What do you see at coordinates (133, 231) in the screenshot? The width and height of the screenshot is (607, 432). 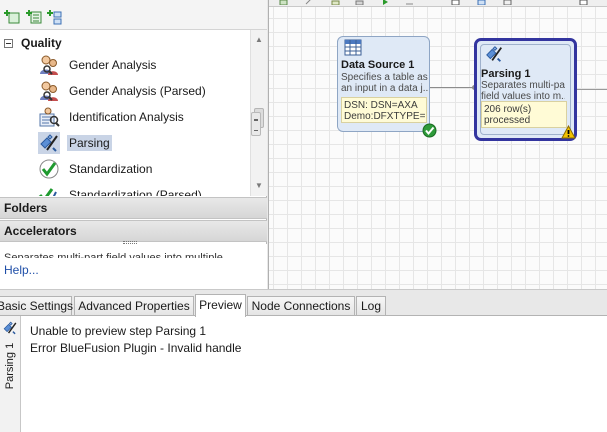 I see `accelerators-section-header: Accelerators` at bounding box center [133, 231].